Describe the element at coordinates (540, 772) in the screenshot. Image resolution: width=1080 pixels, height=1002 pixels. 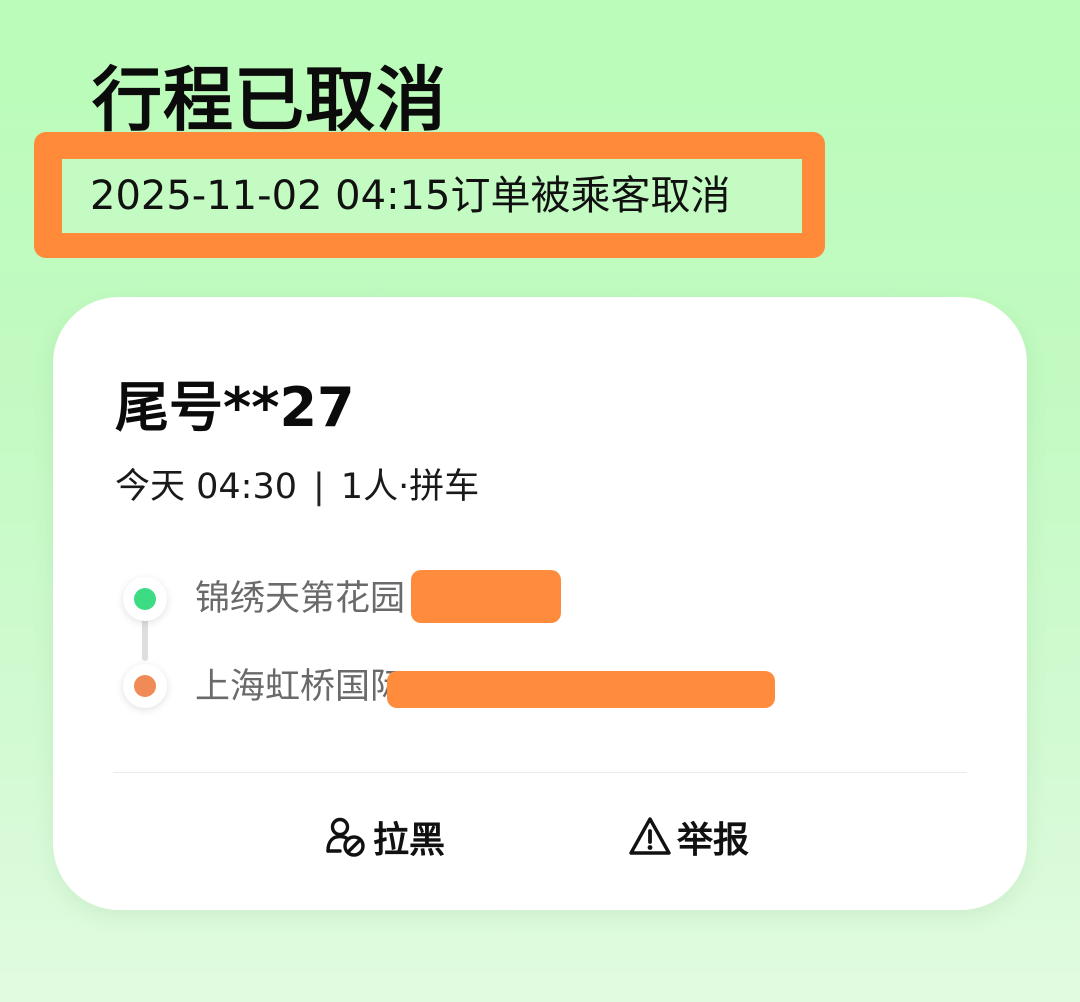
I see `card-divider` at that location.